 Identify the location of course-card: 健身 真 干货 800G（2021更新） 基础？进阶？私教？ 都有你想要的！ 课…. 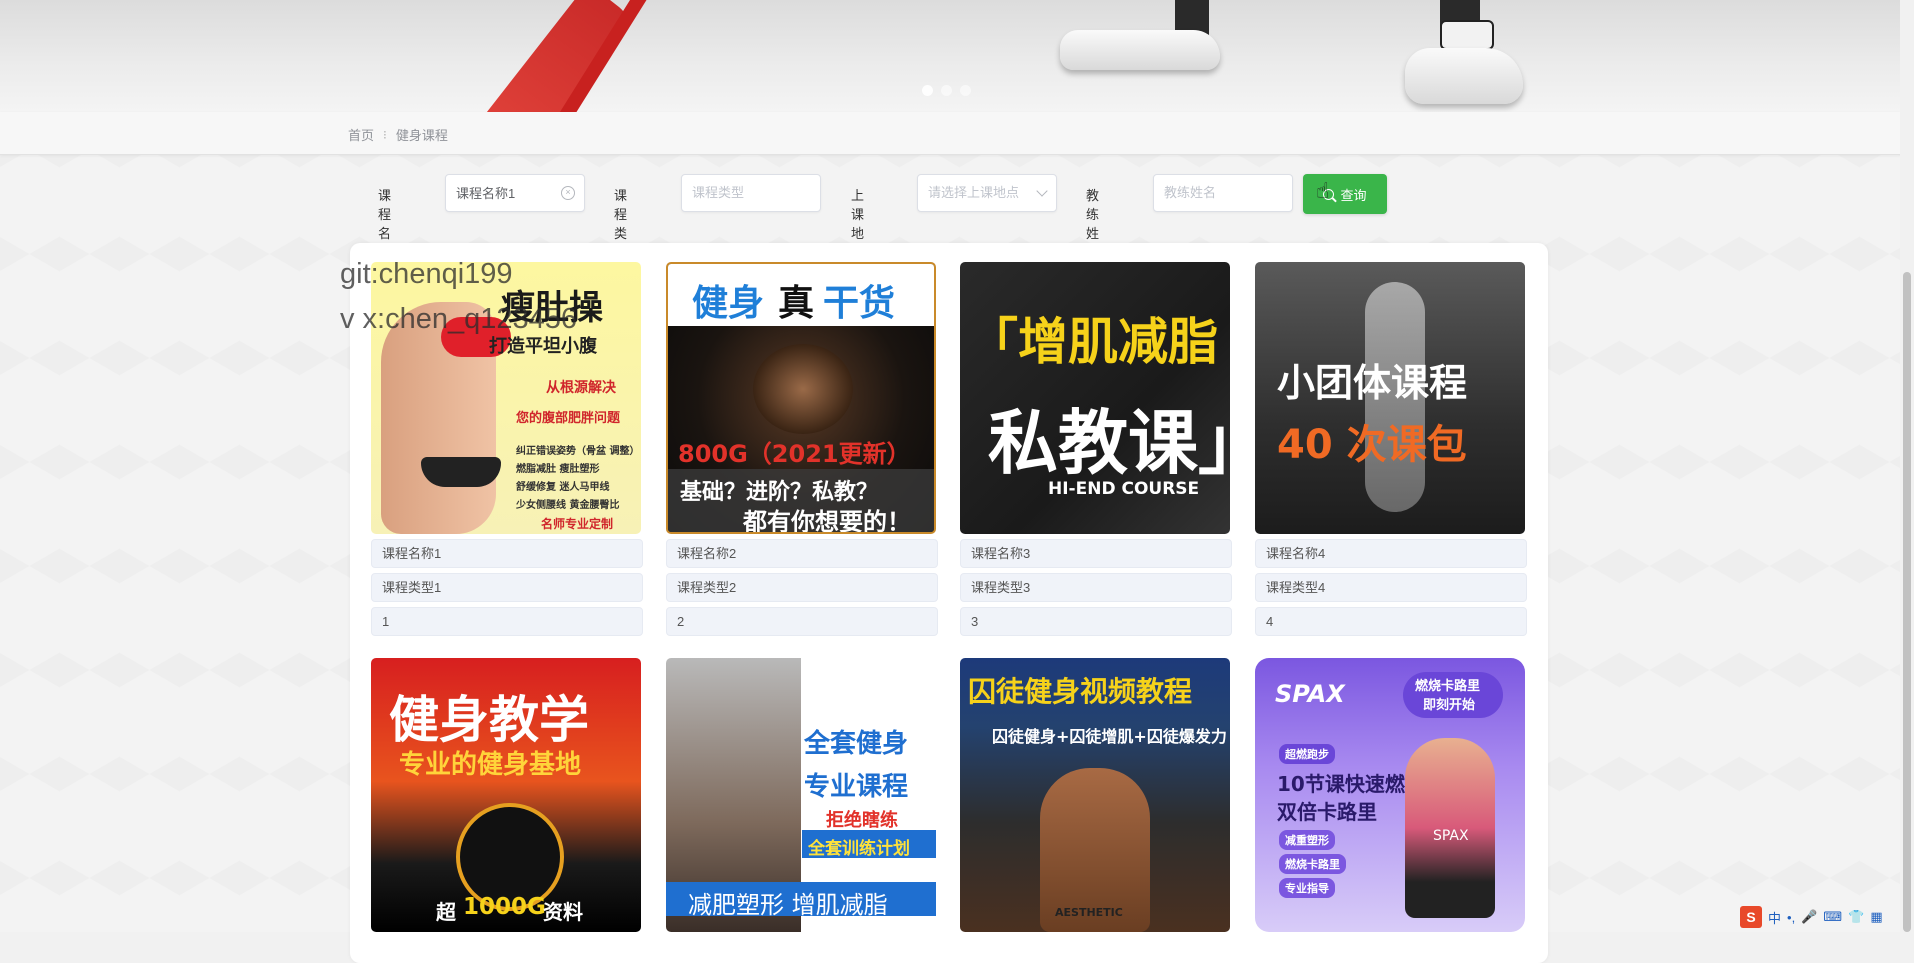
(802, 449).